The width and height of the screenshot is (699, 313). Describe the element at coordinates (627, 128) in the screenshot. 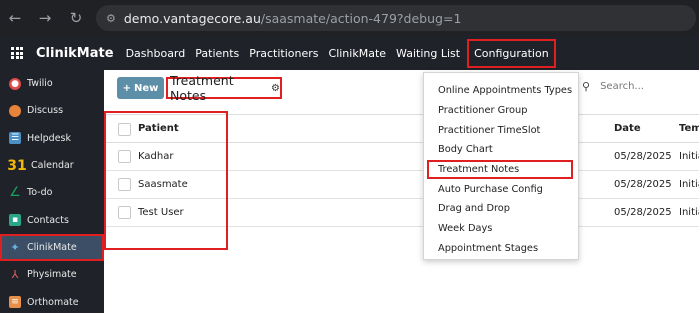

I see `column-header-date: Date` at that location.